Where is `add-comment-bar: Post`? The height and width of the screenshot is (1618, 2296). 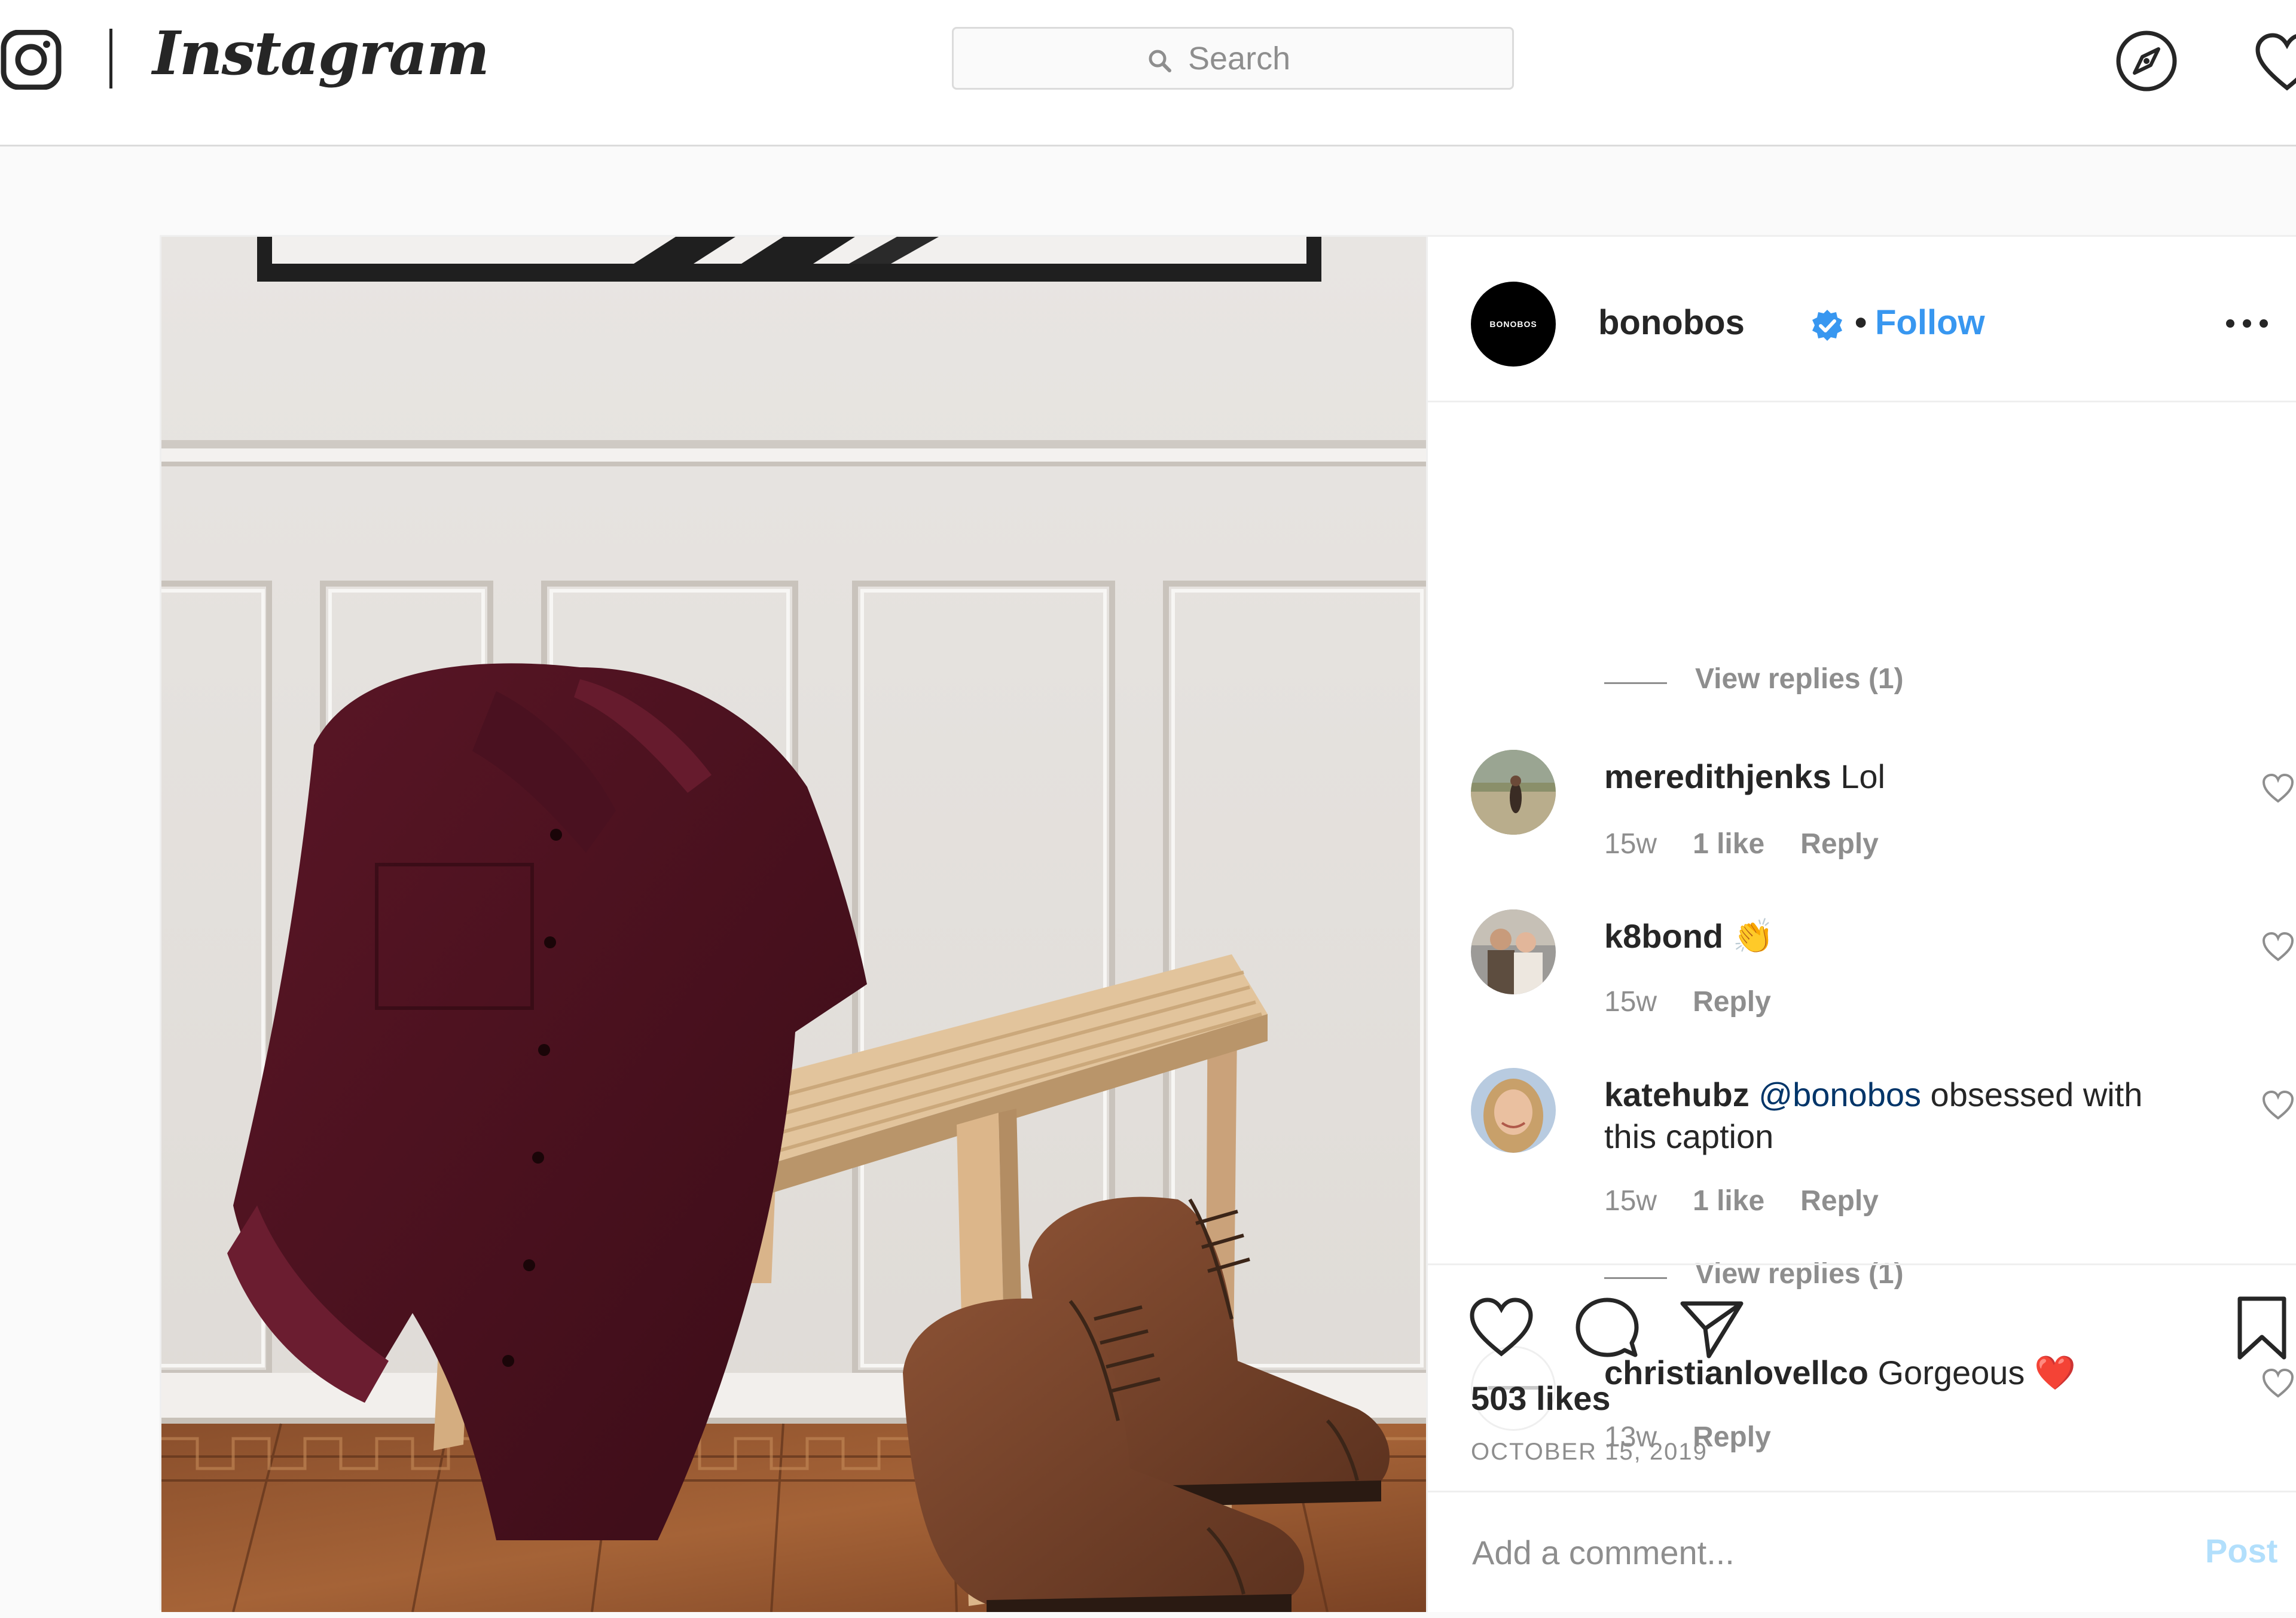 add-comment-bar: Post is located at coordinates (1862, 1551).